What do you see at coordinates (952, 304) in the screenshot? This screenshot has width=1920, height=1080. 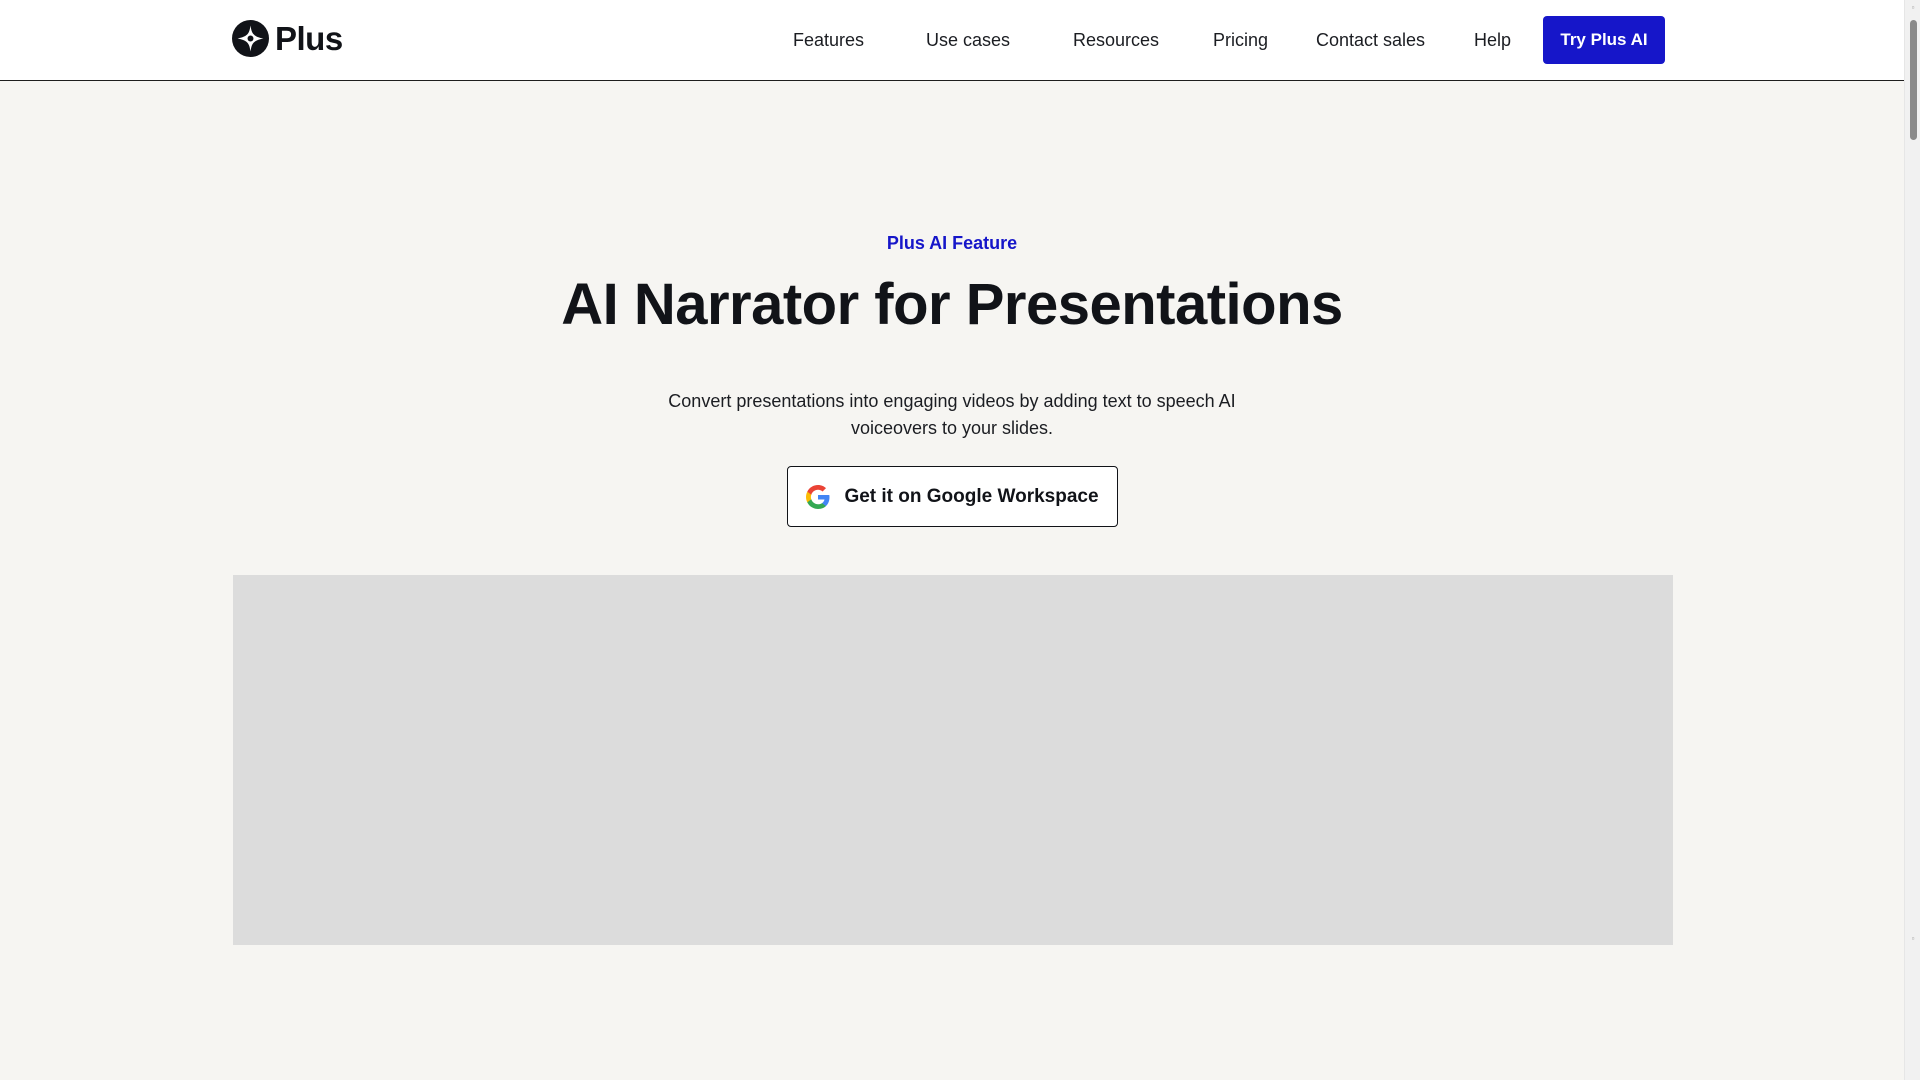 I see `page-title: AI Narrator for Presentations` at bounding box center [952, 304].